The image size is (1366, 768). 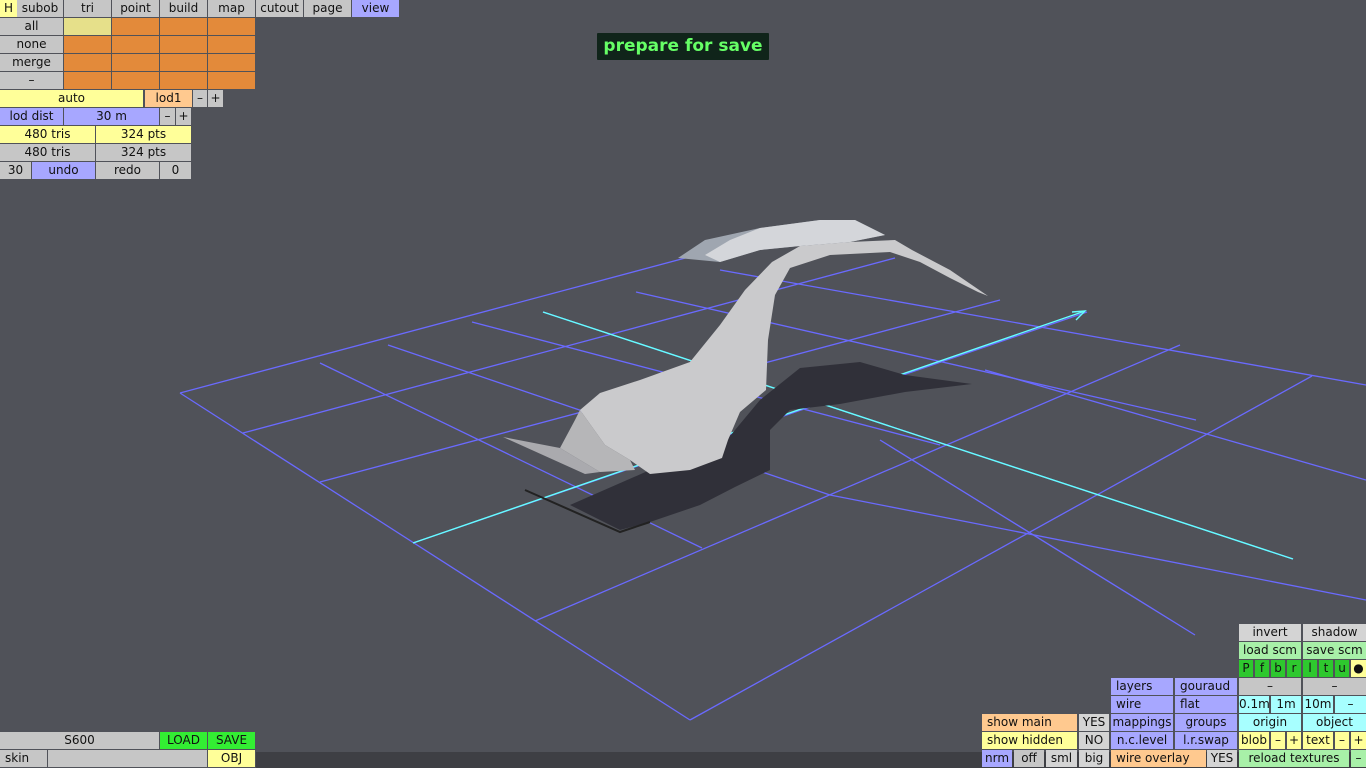 What do you see at coordinates (47, 134) in the screenshot?
I see `tris-count: 480 tris` at bounding box center [47, 134].